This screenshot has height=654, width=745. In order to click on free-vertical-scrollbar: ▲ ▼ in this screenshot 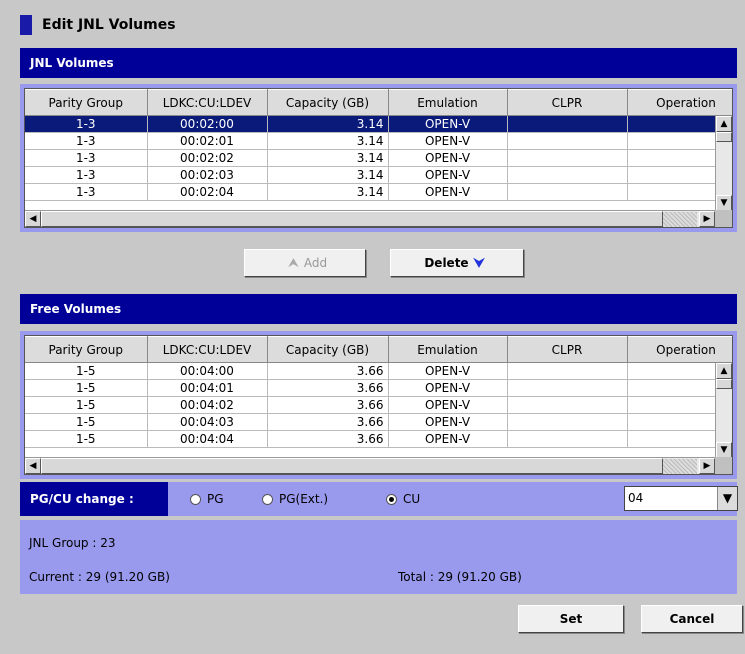, I will do `click(723, 410)`.